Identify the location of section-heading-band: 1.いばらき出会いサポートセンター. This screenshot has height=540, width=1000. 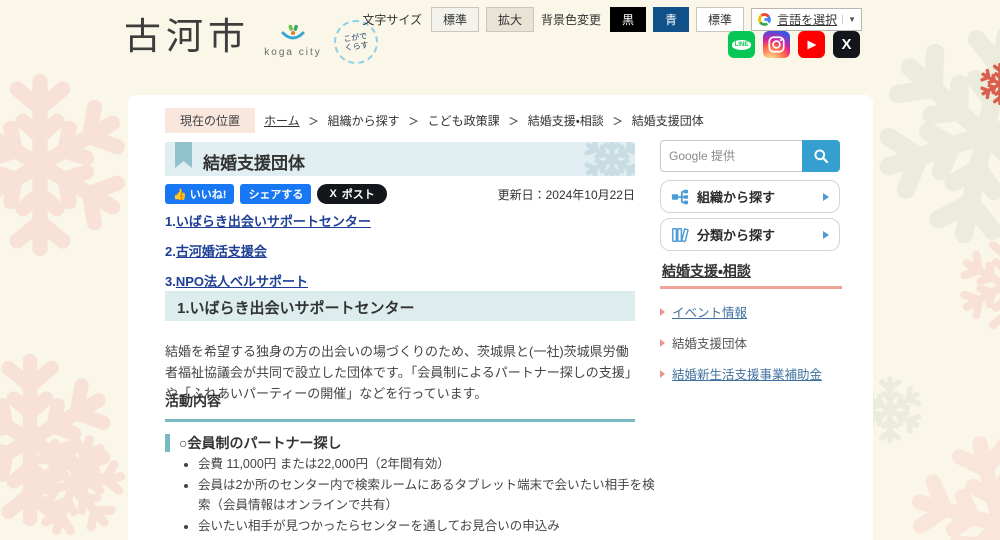
(400, 306).